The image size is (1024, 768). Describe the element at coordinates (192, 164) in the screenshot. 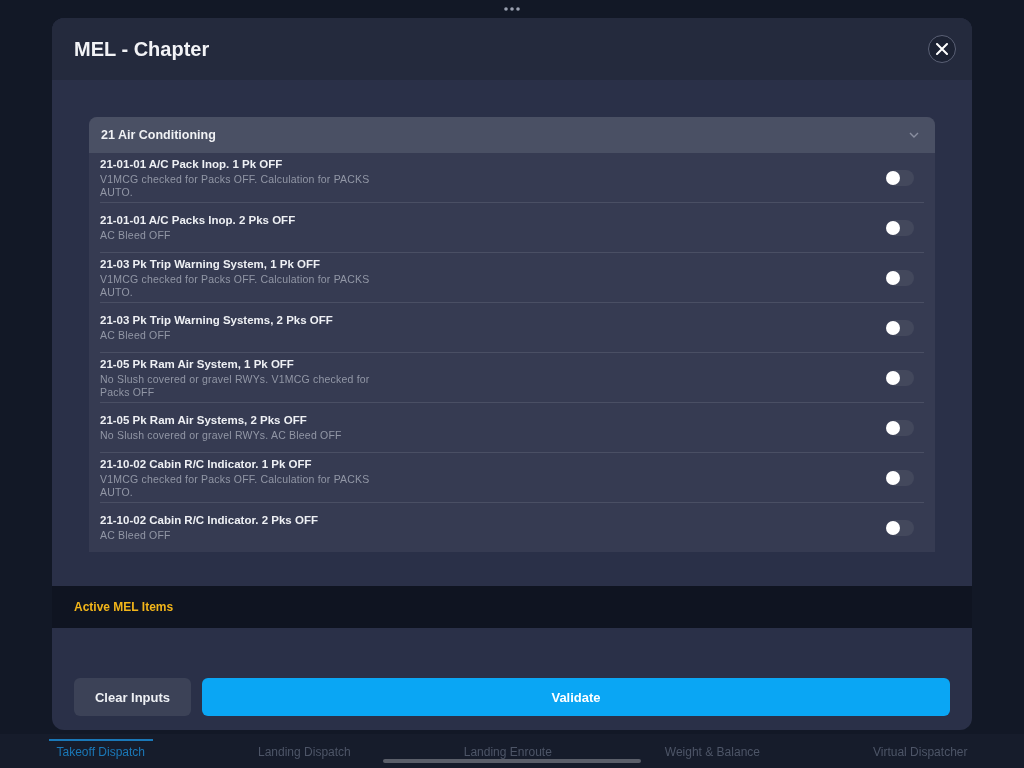

I see `mel-item-title: 21-01-01 A/C Pack Inop. 1 Pk OFF` at that location.